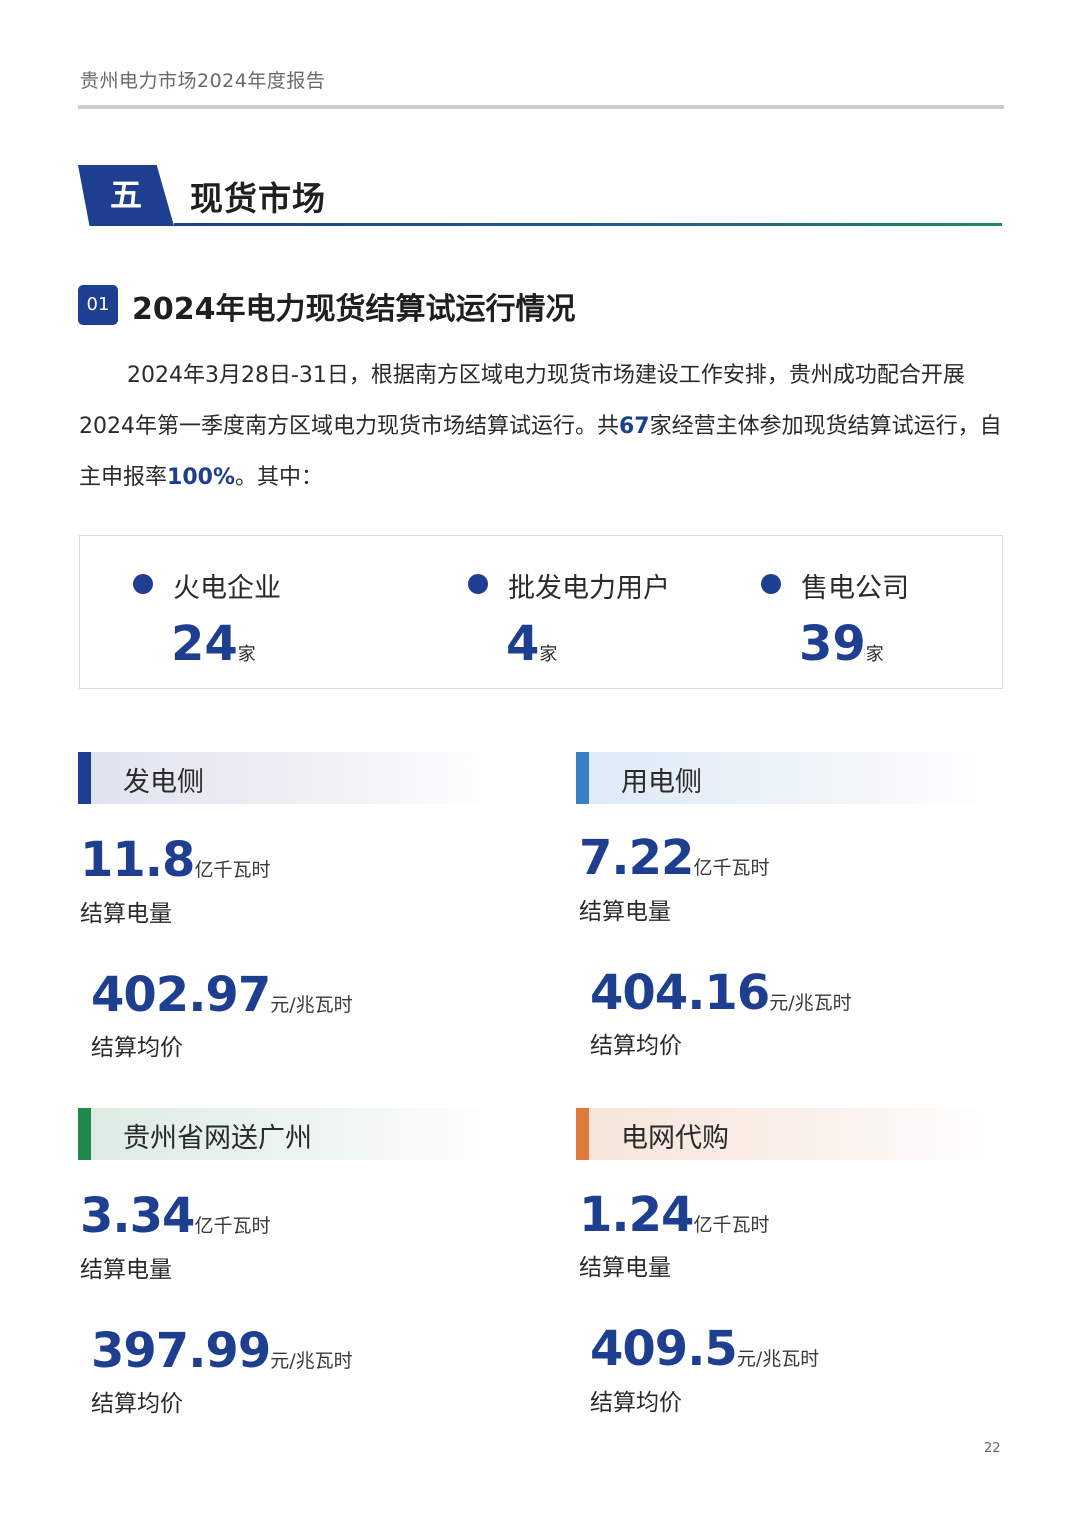 Image resolution: width=1080 pixels, height=1527 pixels. I want to click on category-title: 发电侧, so click(163, 782).